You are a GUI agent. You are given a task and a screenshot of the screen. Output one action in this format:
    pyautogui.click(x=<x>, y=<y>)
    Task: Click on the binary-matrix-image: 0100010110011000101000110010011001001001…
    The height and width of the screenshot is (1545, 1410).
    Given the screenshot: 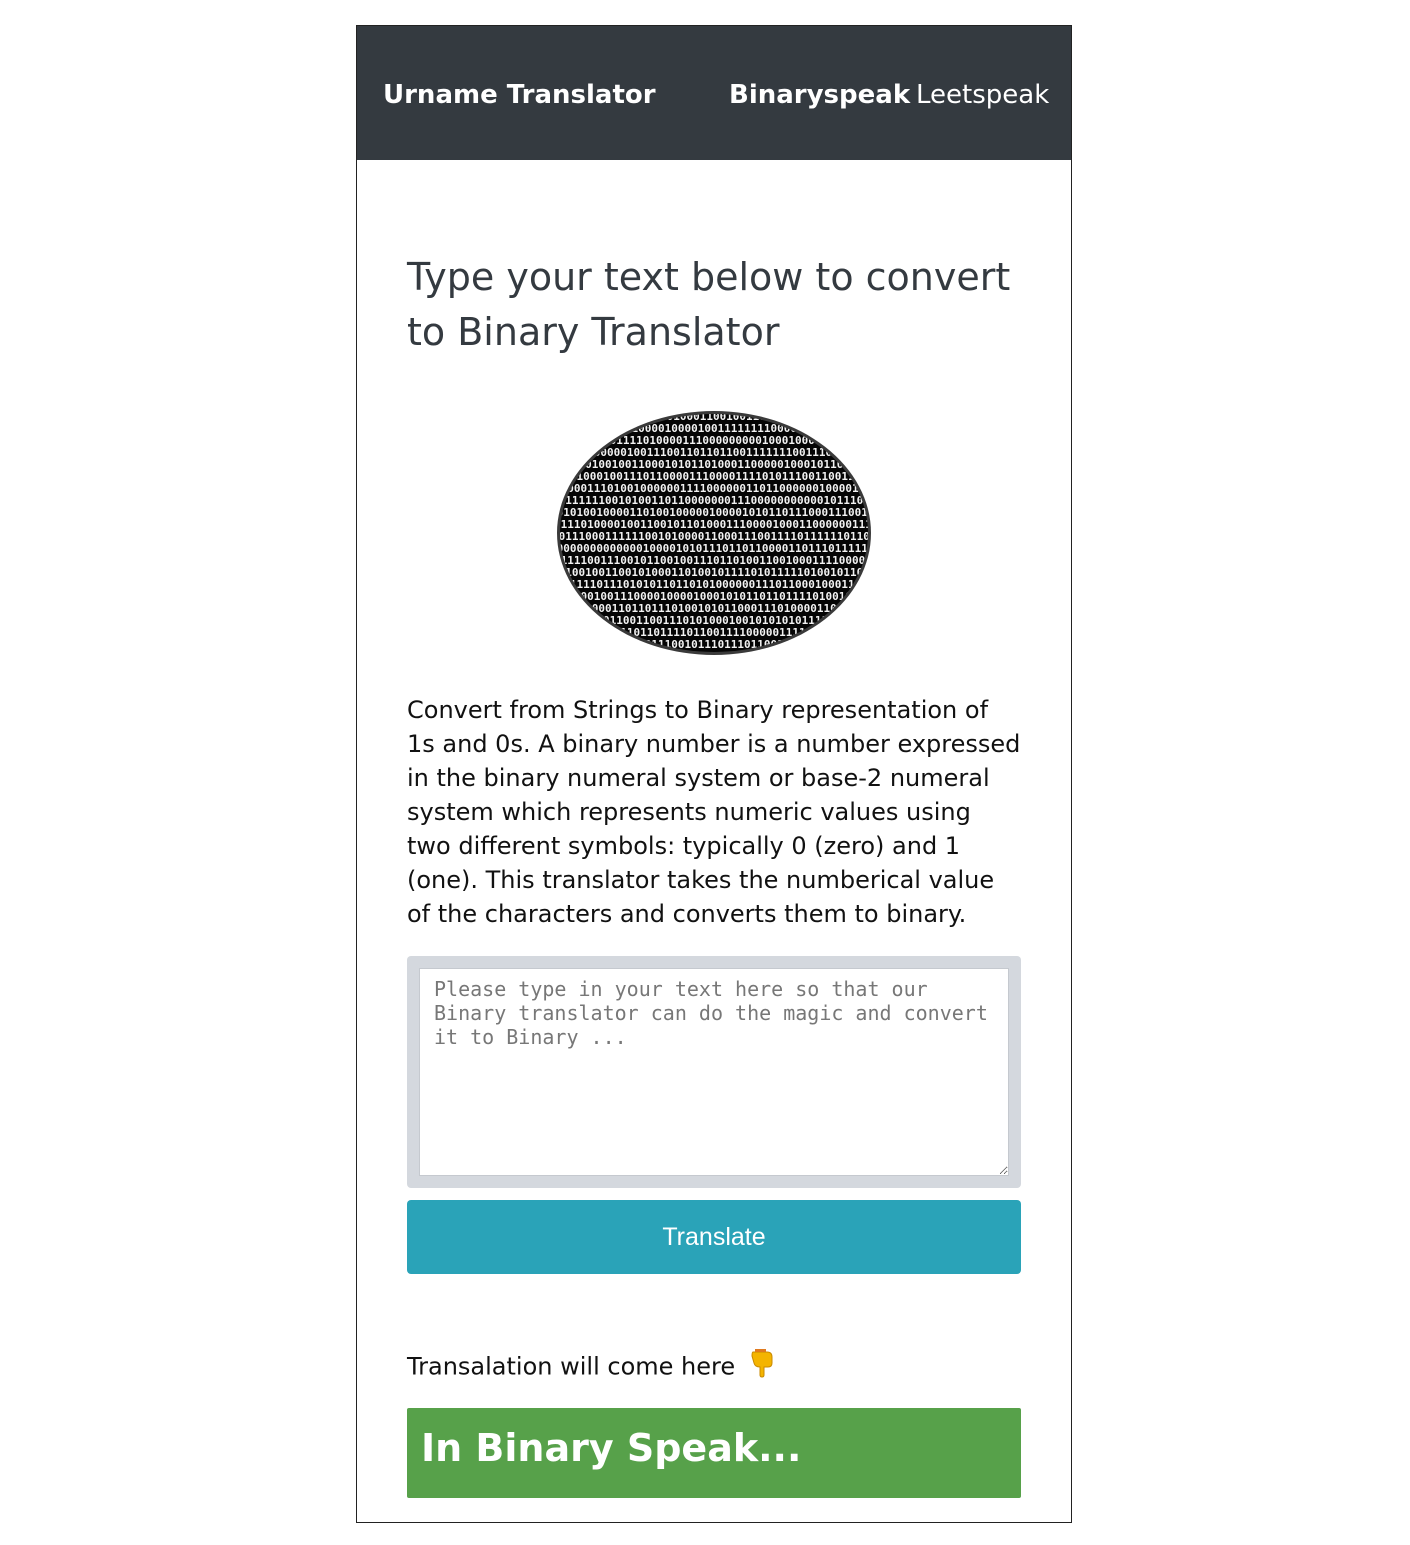 What is the action you would take?
    pyautogui.click(x=714, y=533)
    